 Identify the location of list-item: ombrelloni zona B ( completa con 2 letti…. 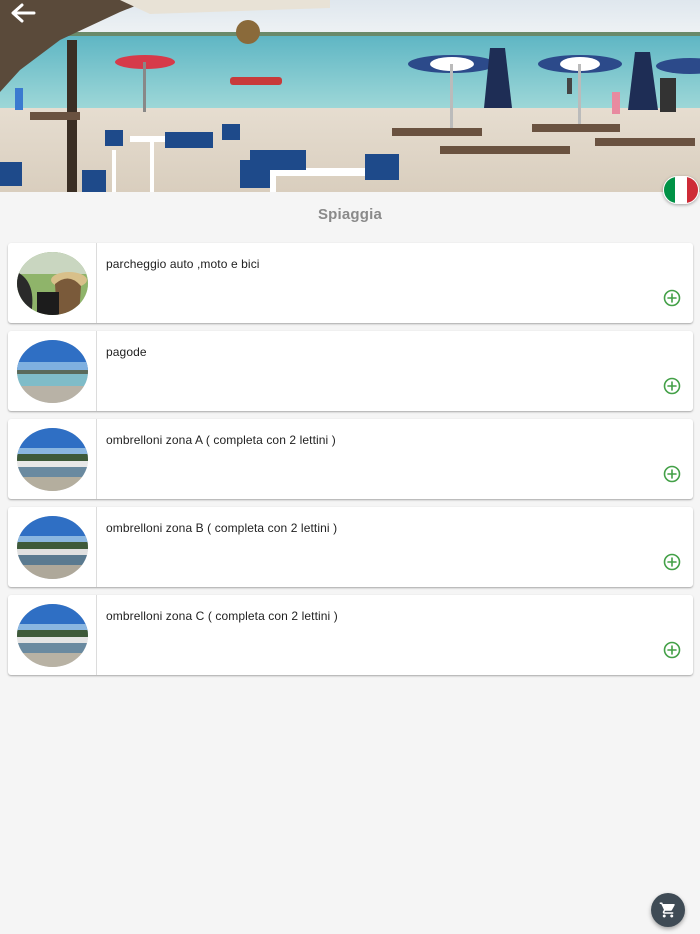
(350, 547).